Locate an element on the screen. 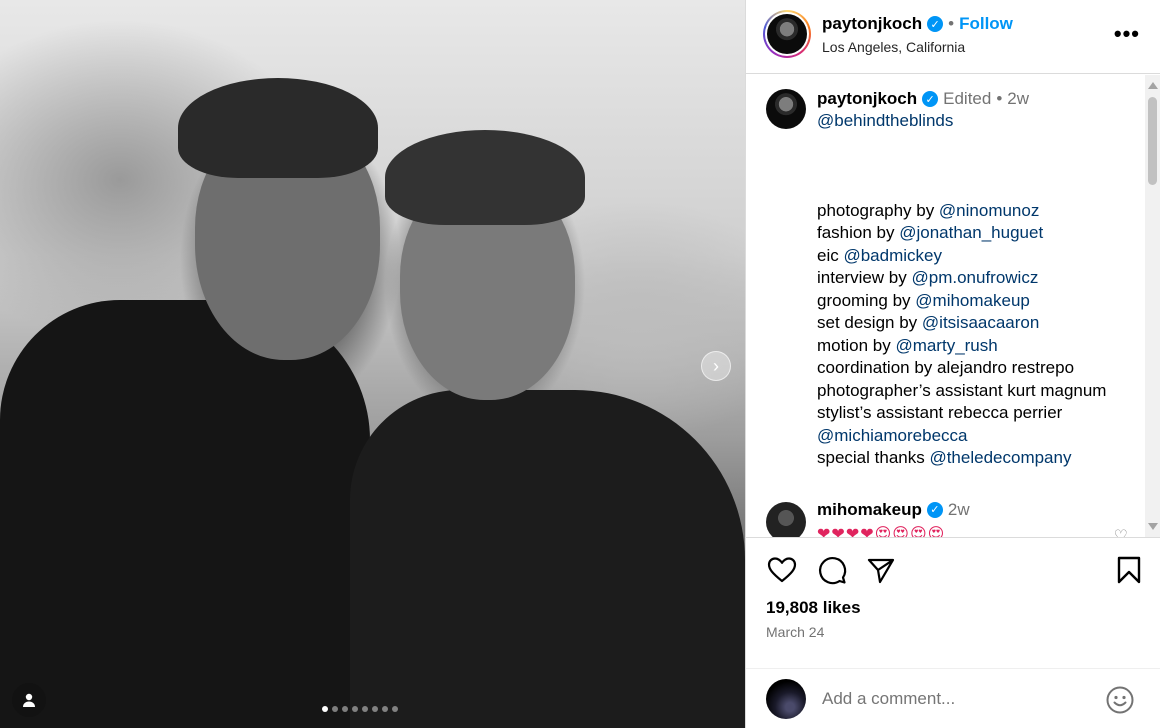  emoji-picker-icon is located at coordinates (1120, 700).